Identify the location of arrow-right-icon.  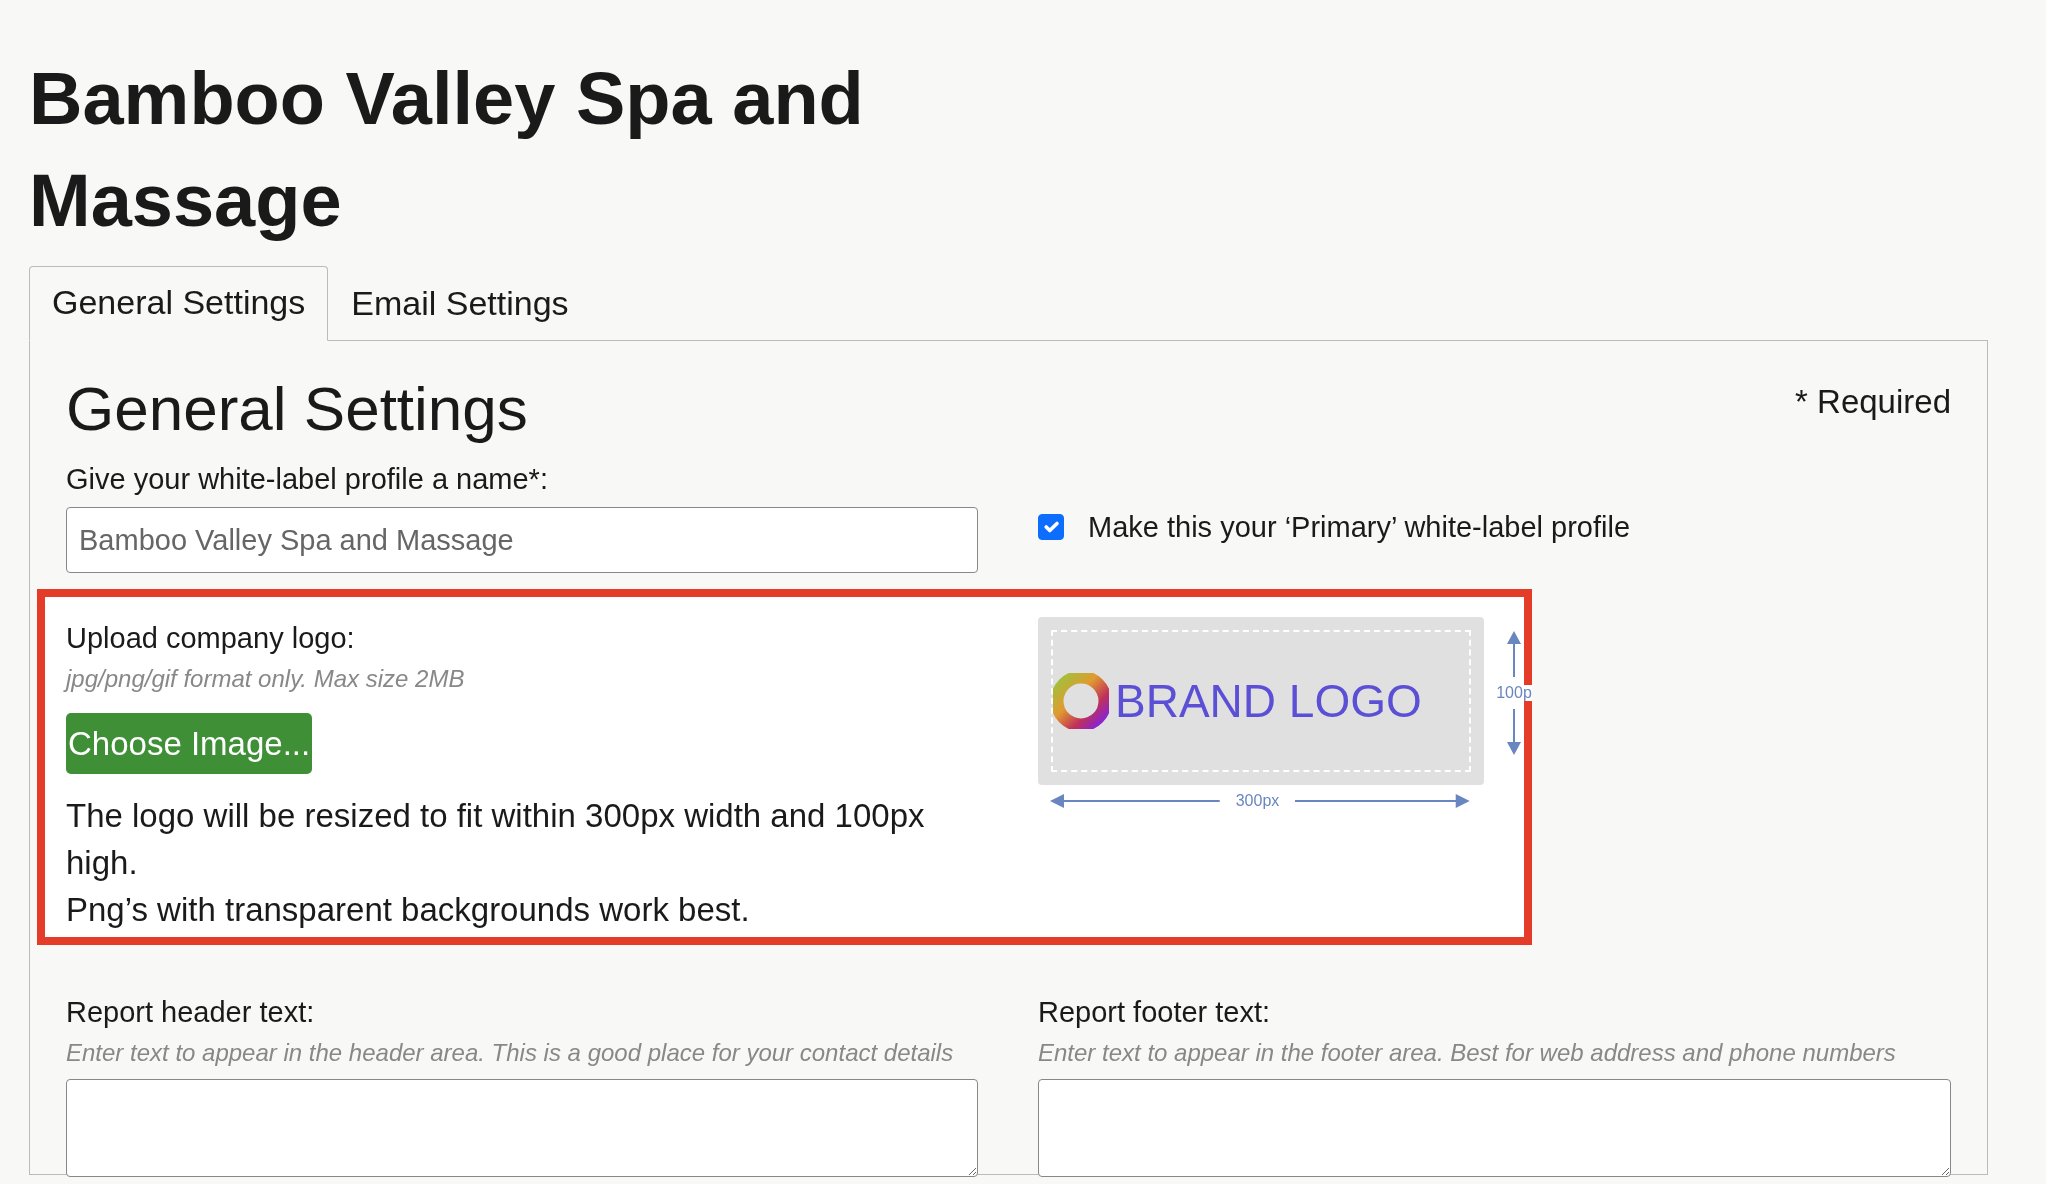
(1382, 801).